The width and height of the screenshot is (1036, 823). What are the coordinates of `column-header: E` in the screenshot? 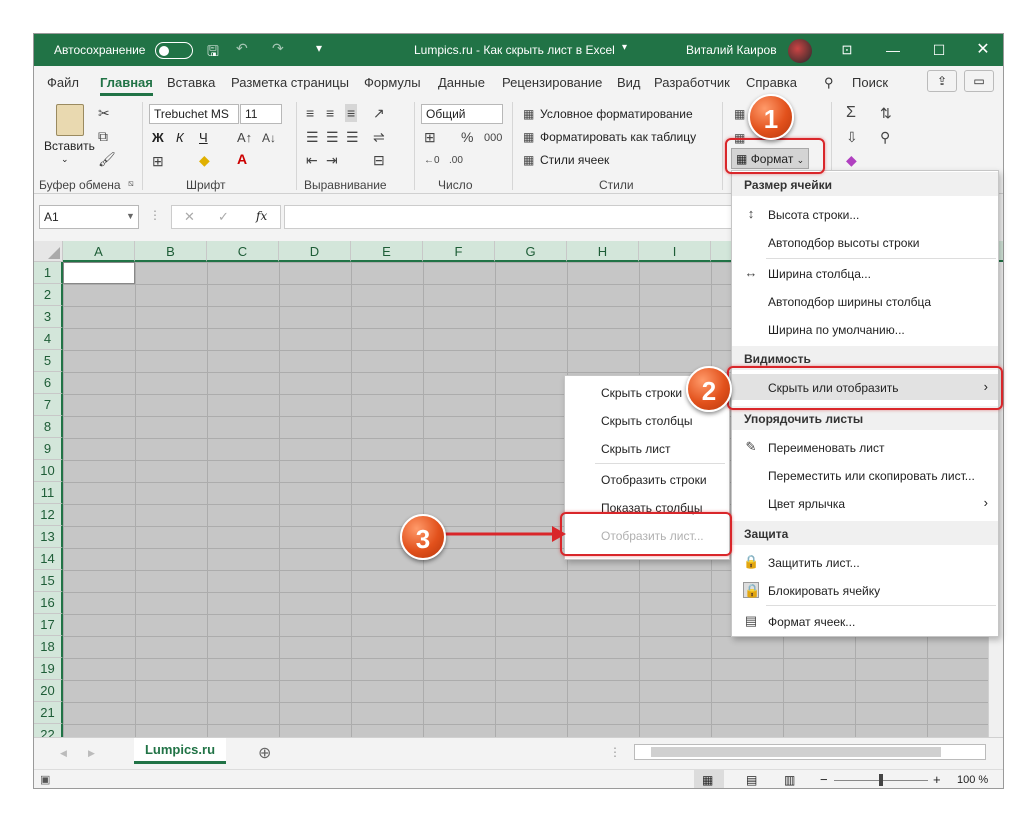 It's located at (387, 251).